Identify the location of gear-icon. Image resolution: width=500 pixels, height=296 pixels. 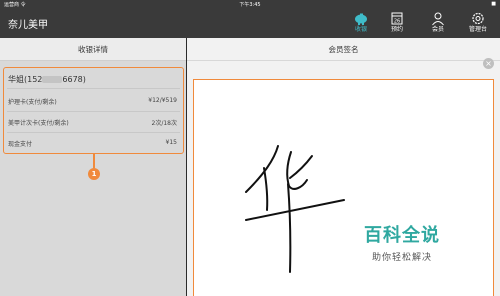
(478, 18).